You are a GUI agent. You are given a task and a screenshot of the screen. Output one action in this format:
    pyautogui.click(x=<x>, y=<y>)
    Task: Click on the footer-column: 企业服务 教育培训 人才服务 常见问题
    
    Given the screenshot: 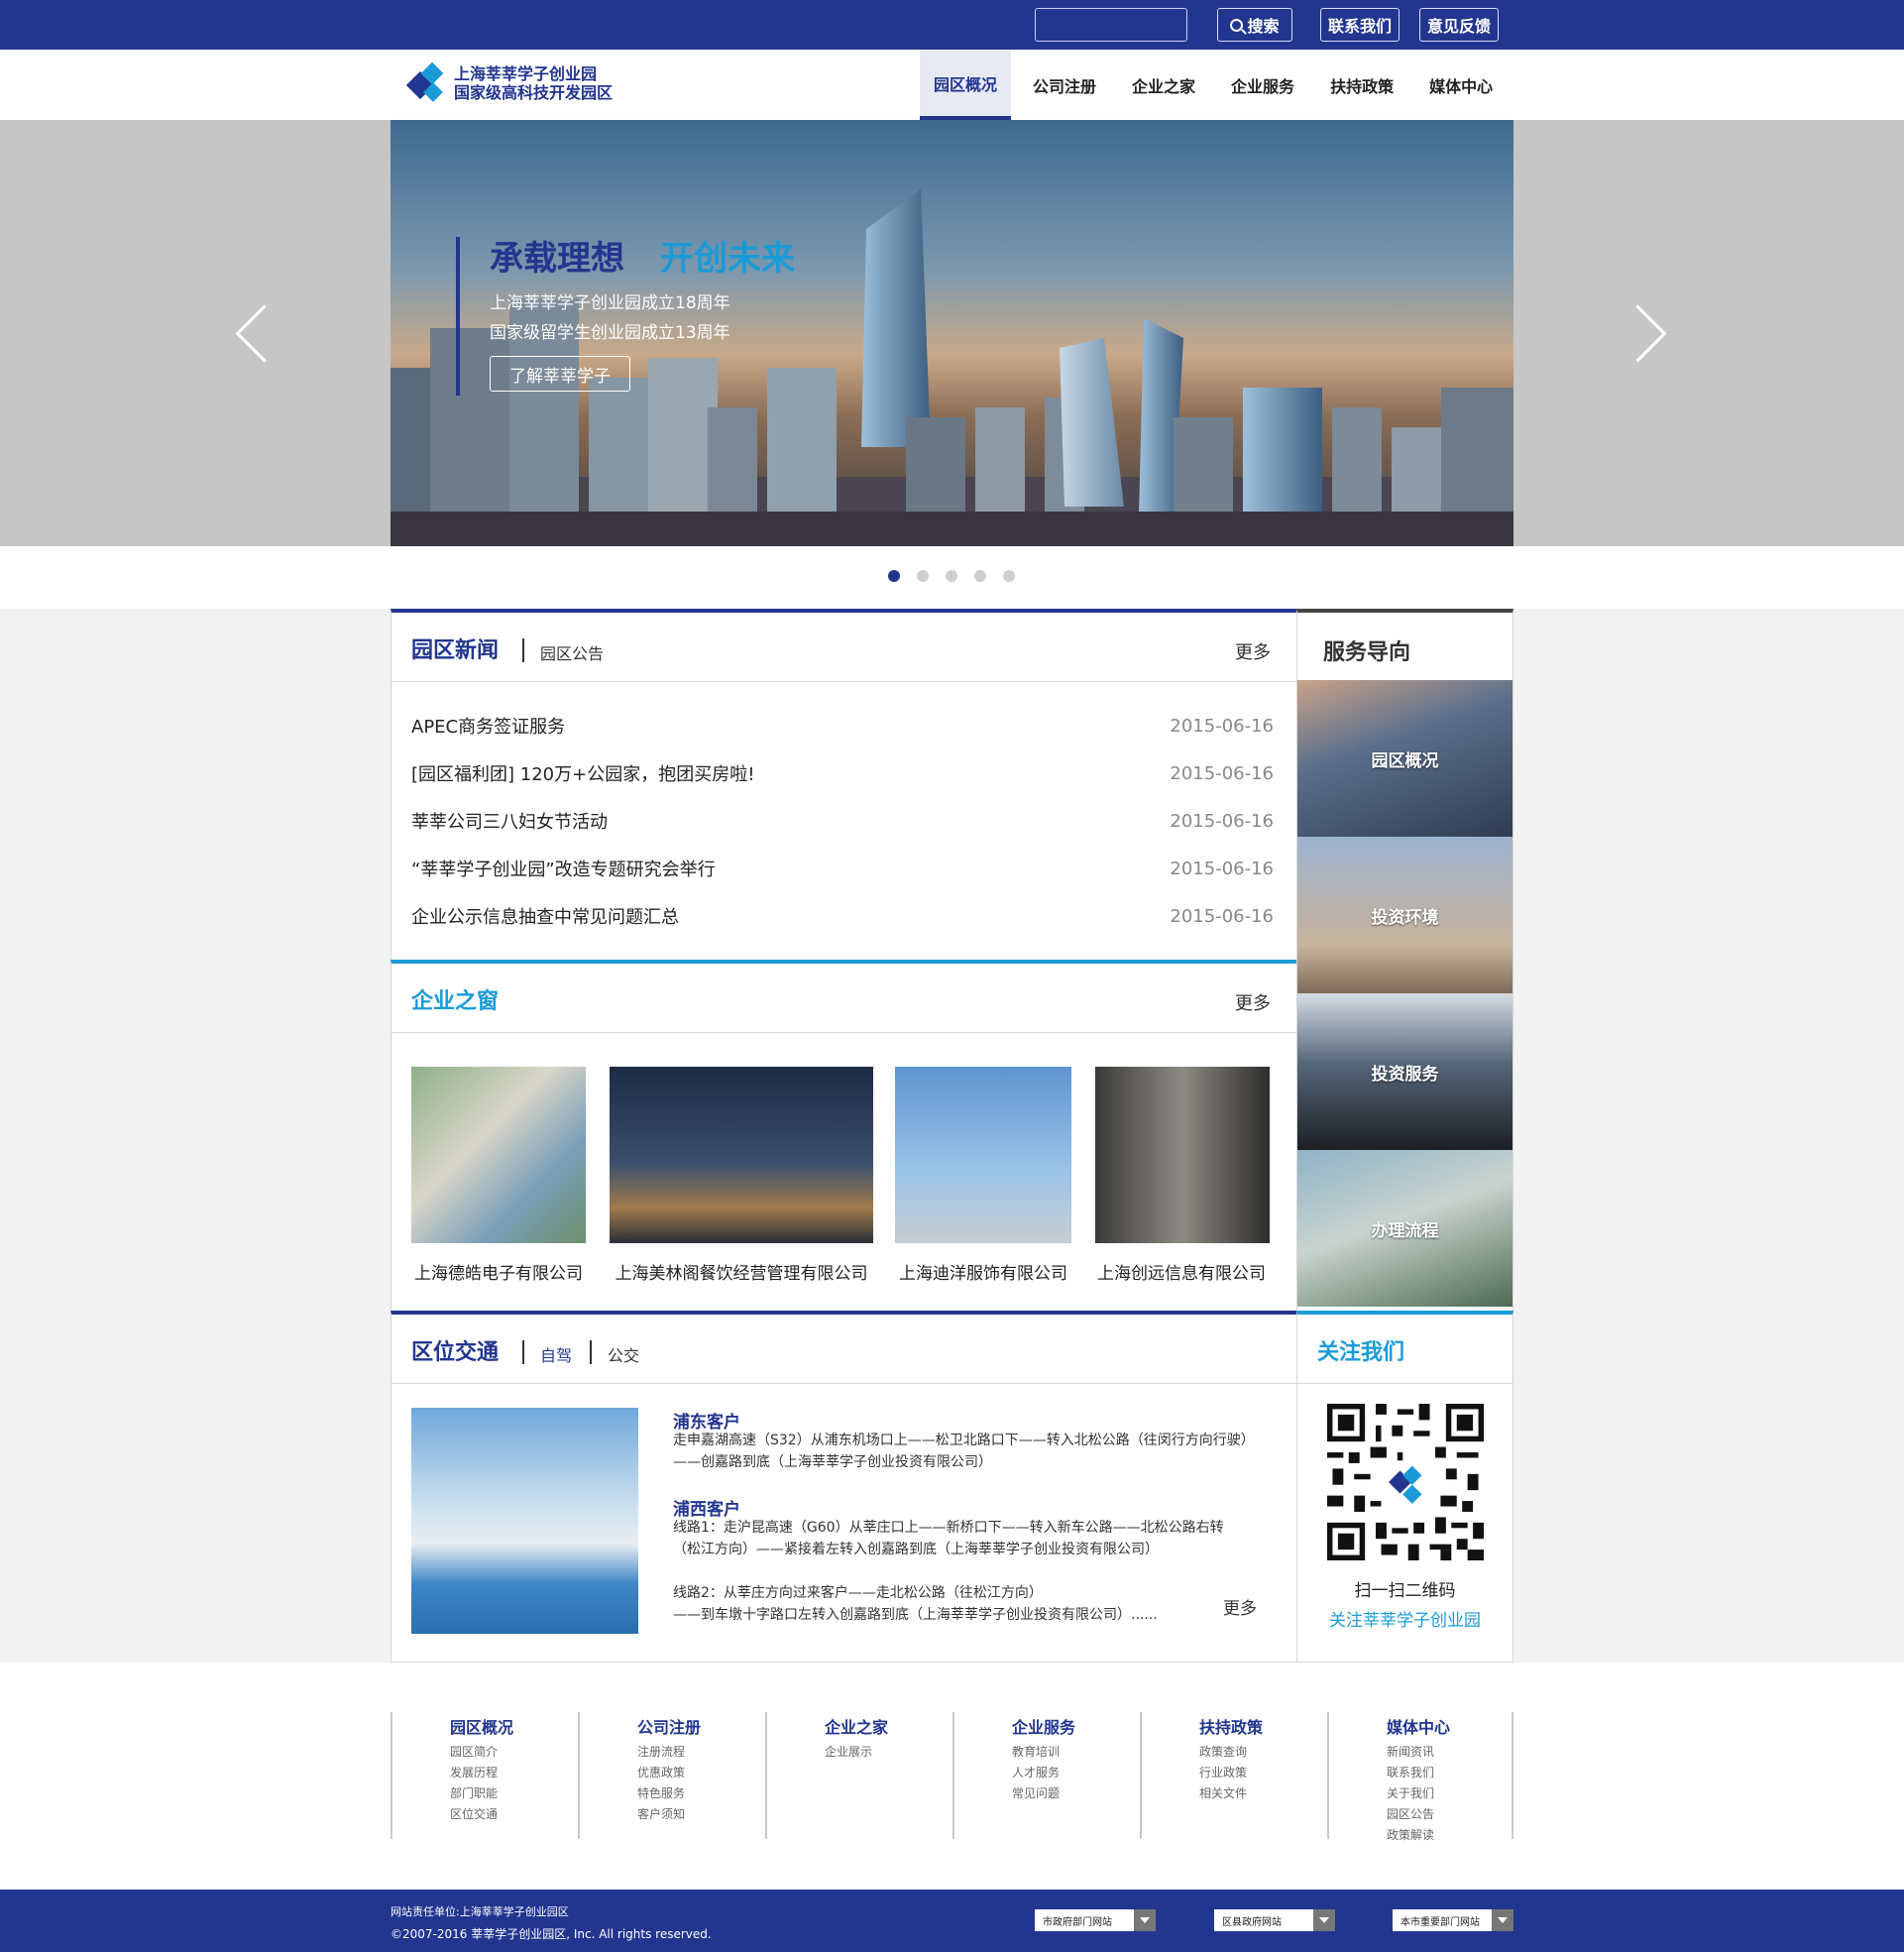 What is the action you would take?
    pyautogui.click(x=1046, y=1776)
    